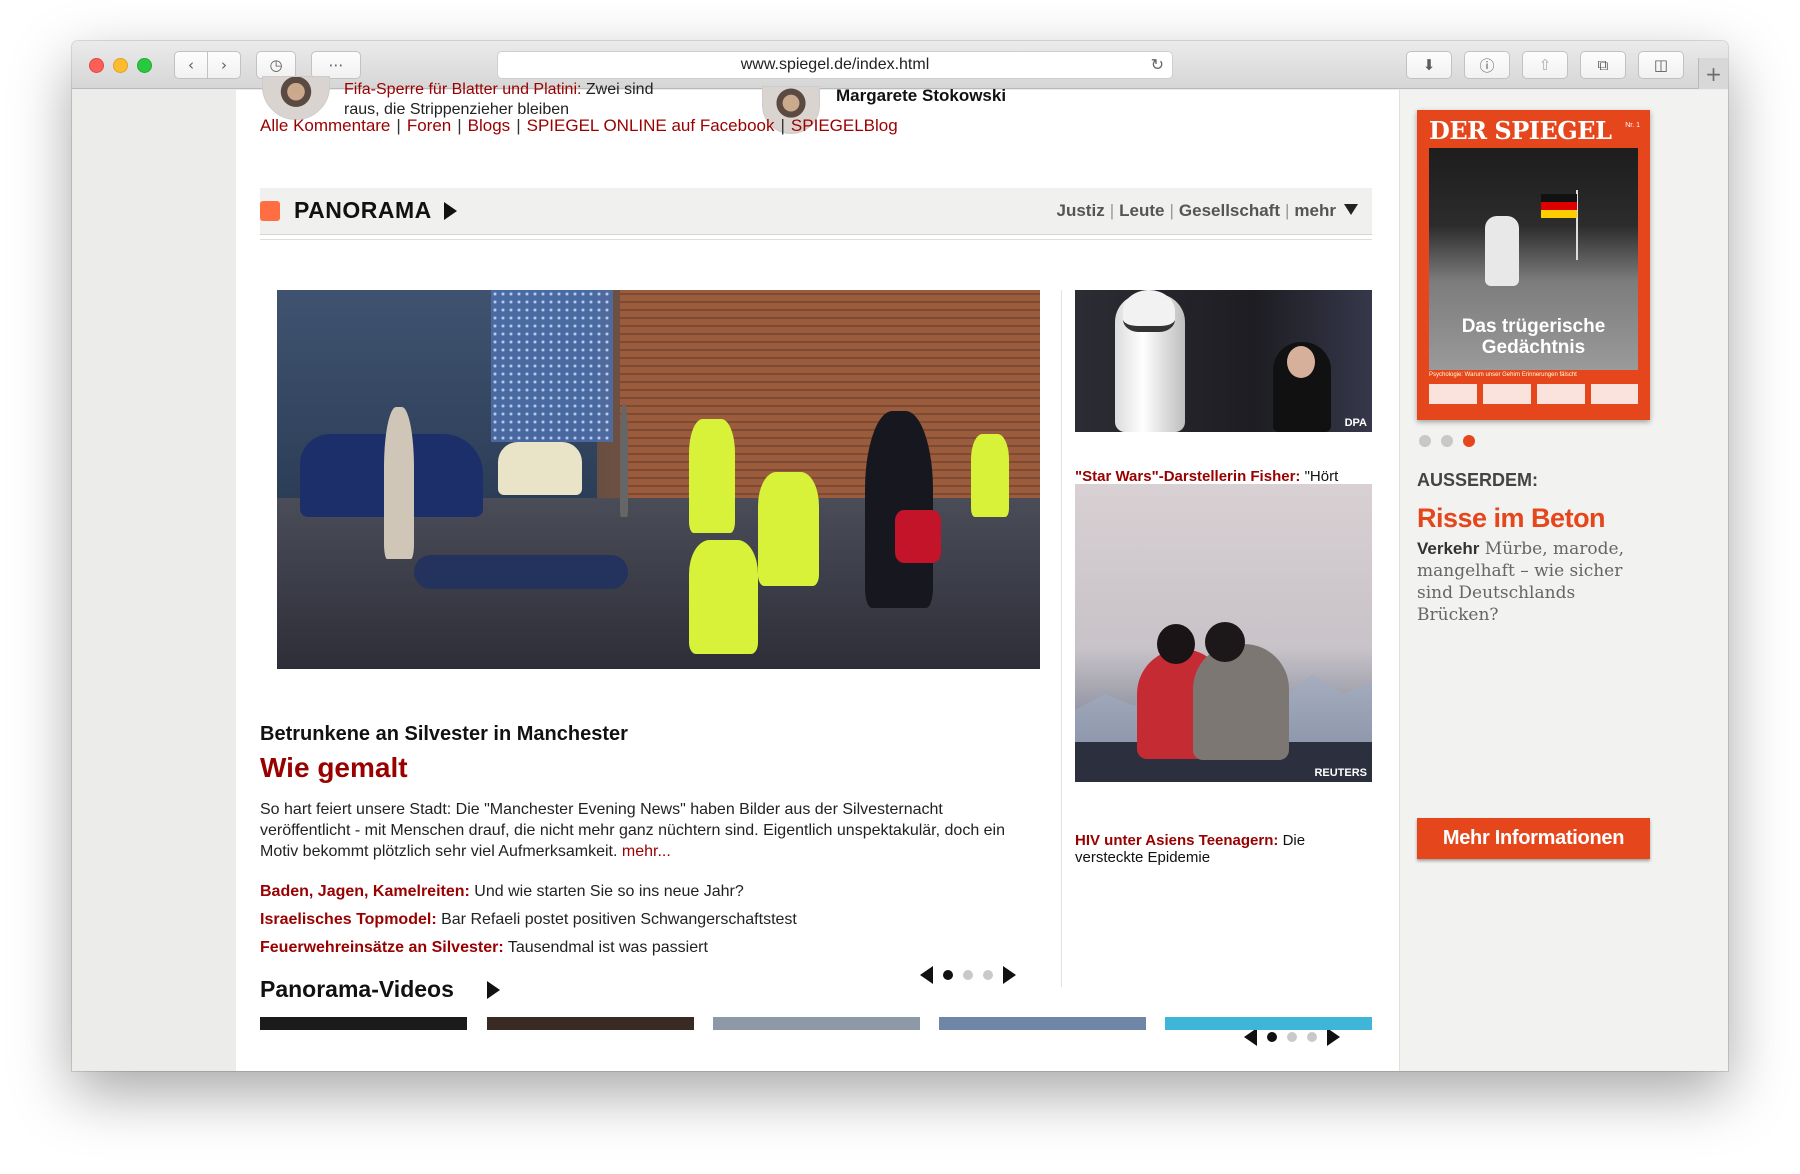 The height and width of the screenshot is (1174, 1800). I want to click on nav-leute: Leute, so click(1141, 210).